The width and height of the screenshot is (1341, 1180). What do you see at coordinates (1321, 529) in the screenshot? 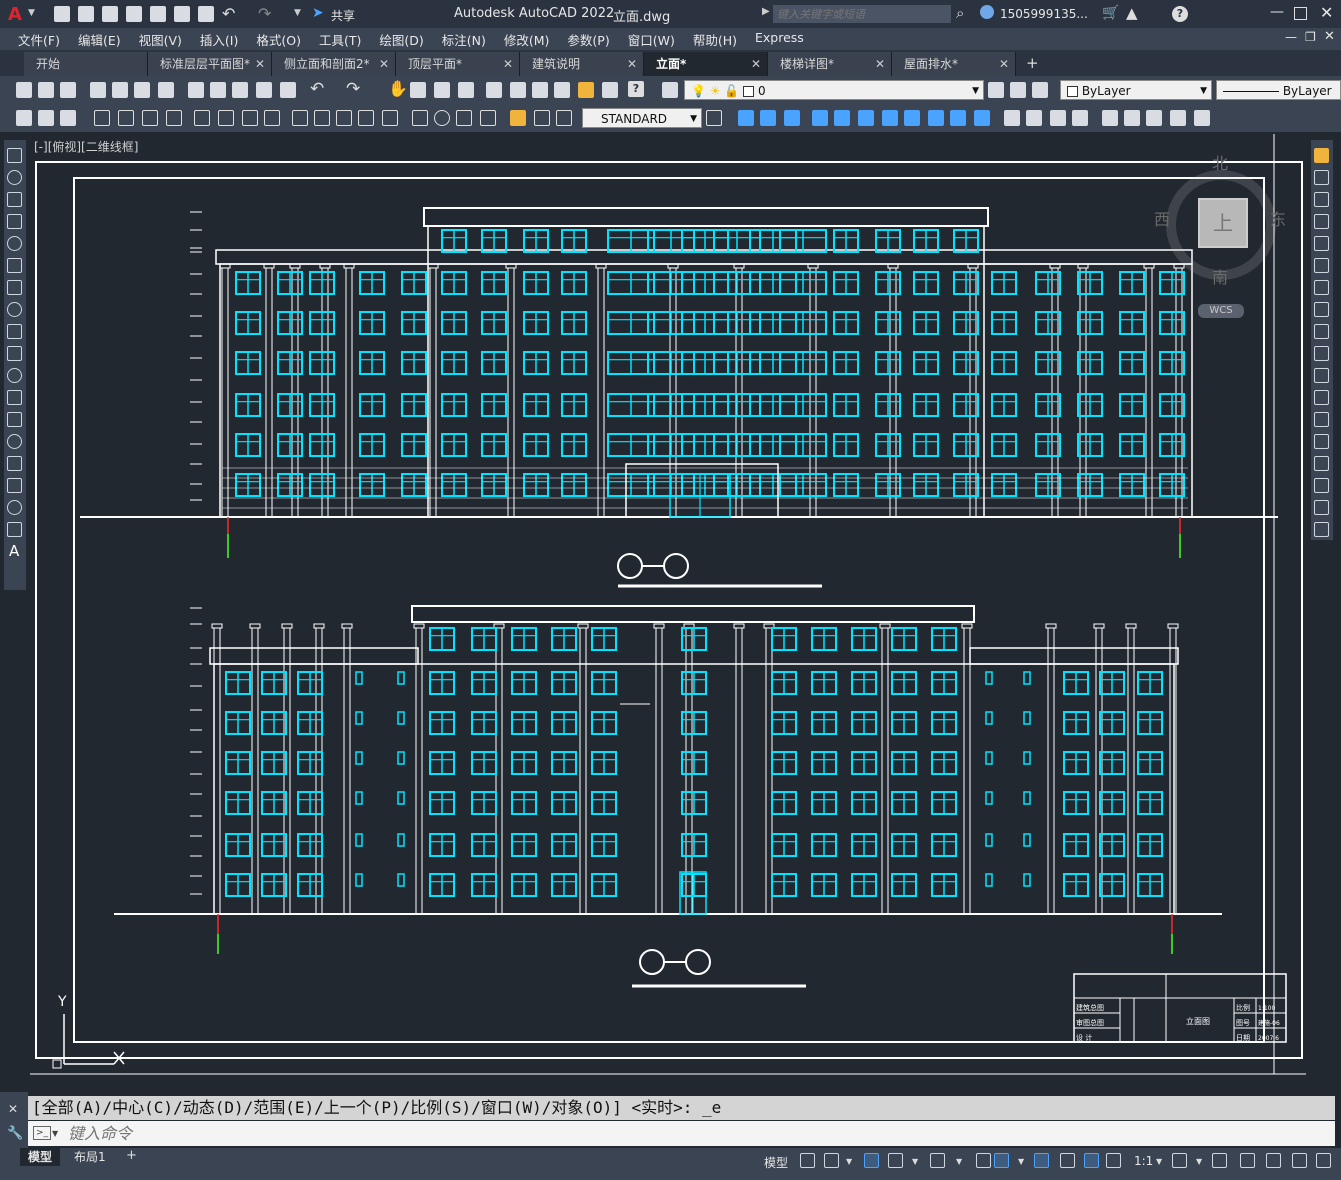
I see `explode-icon` at bounding box center [1321, 529].